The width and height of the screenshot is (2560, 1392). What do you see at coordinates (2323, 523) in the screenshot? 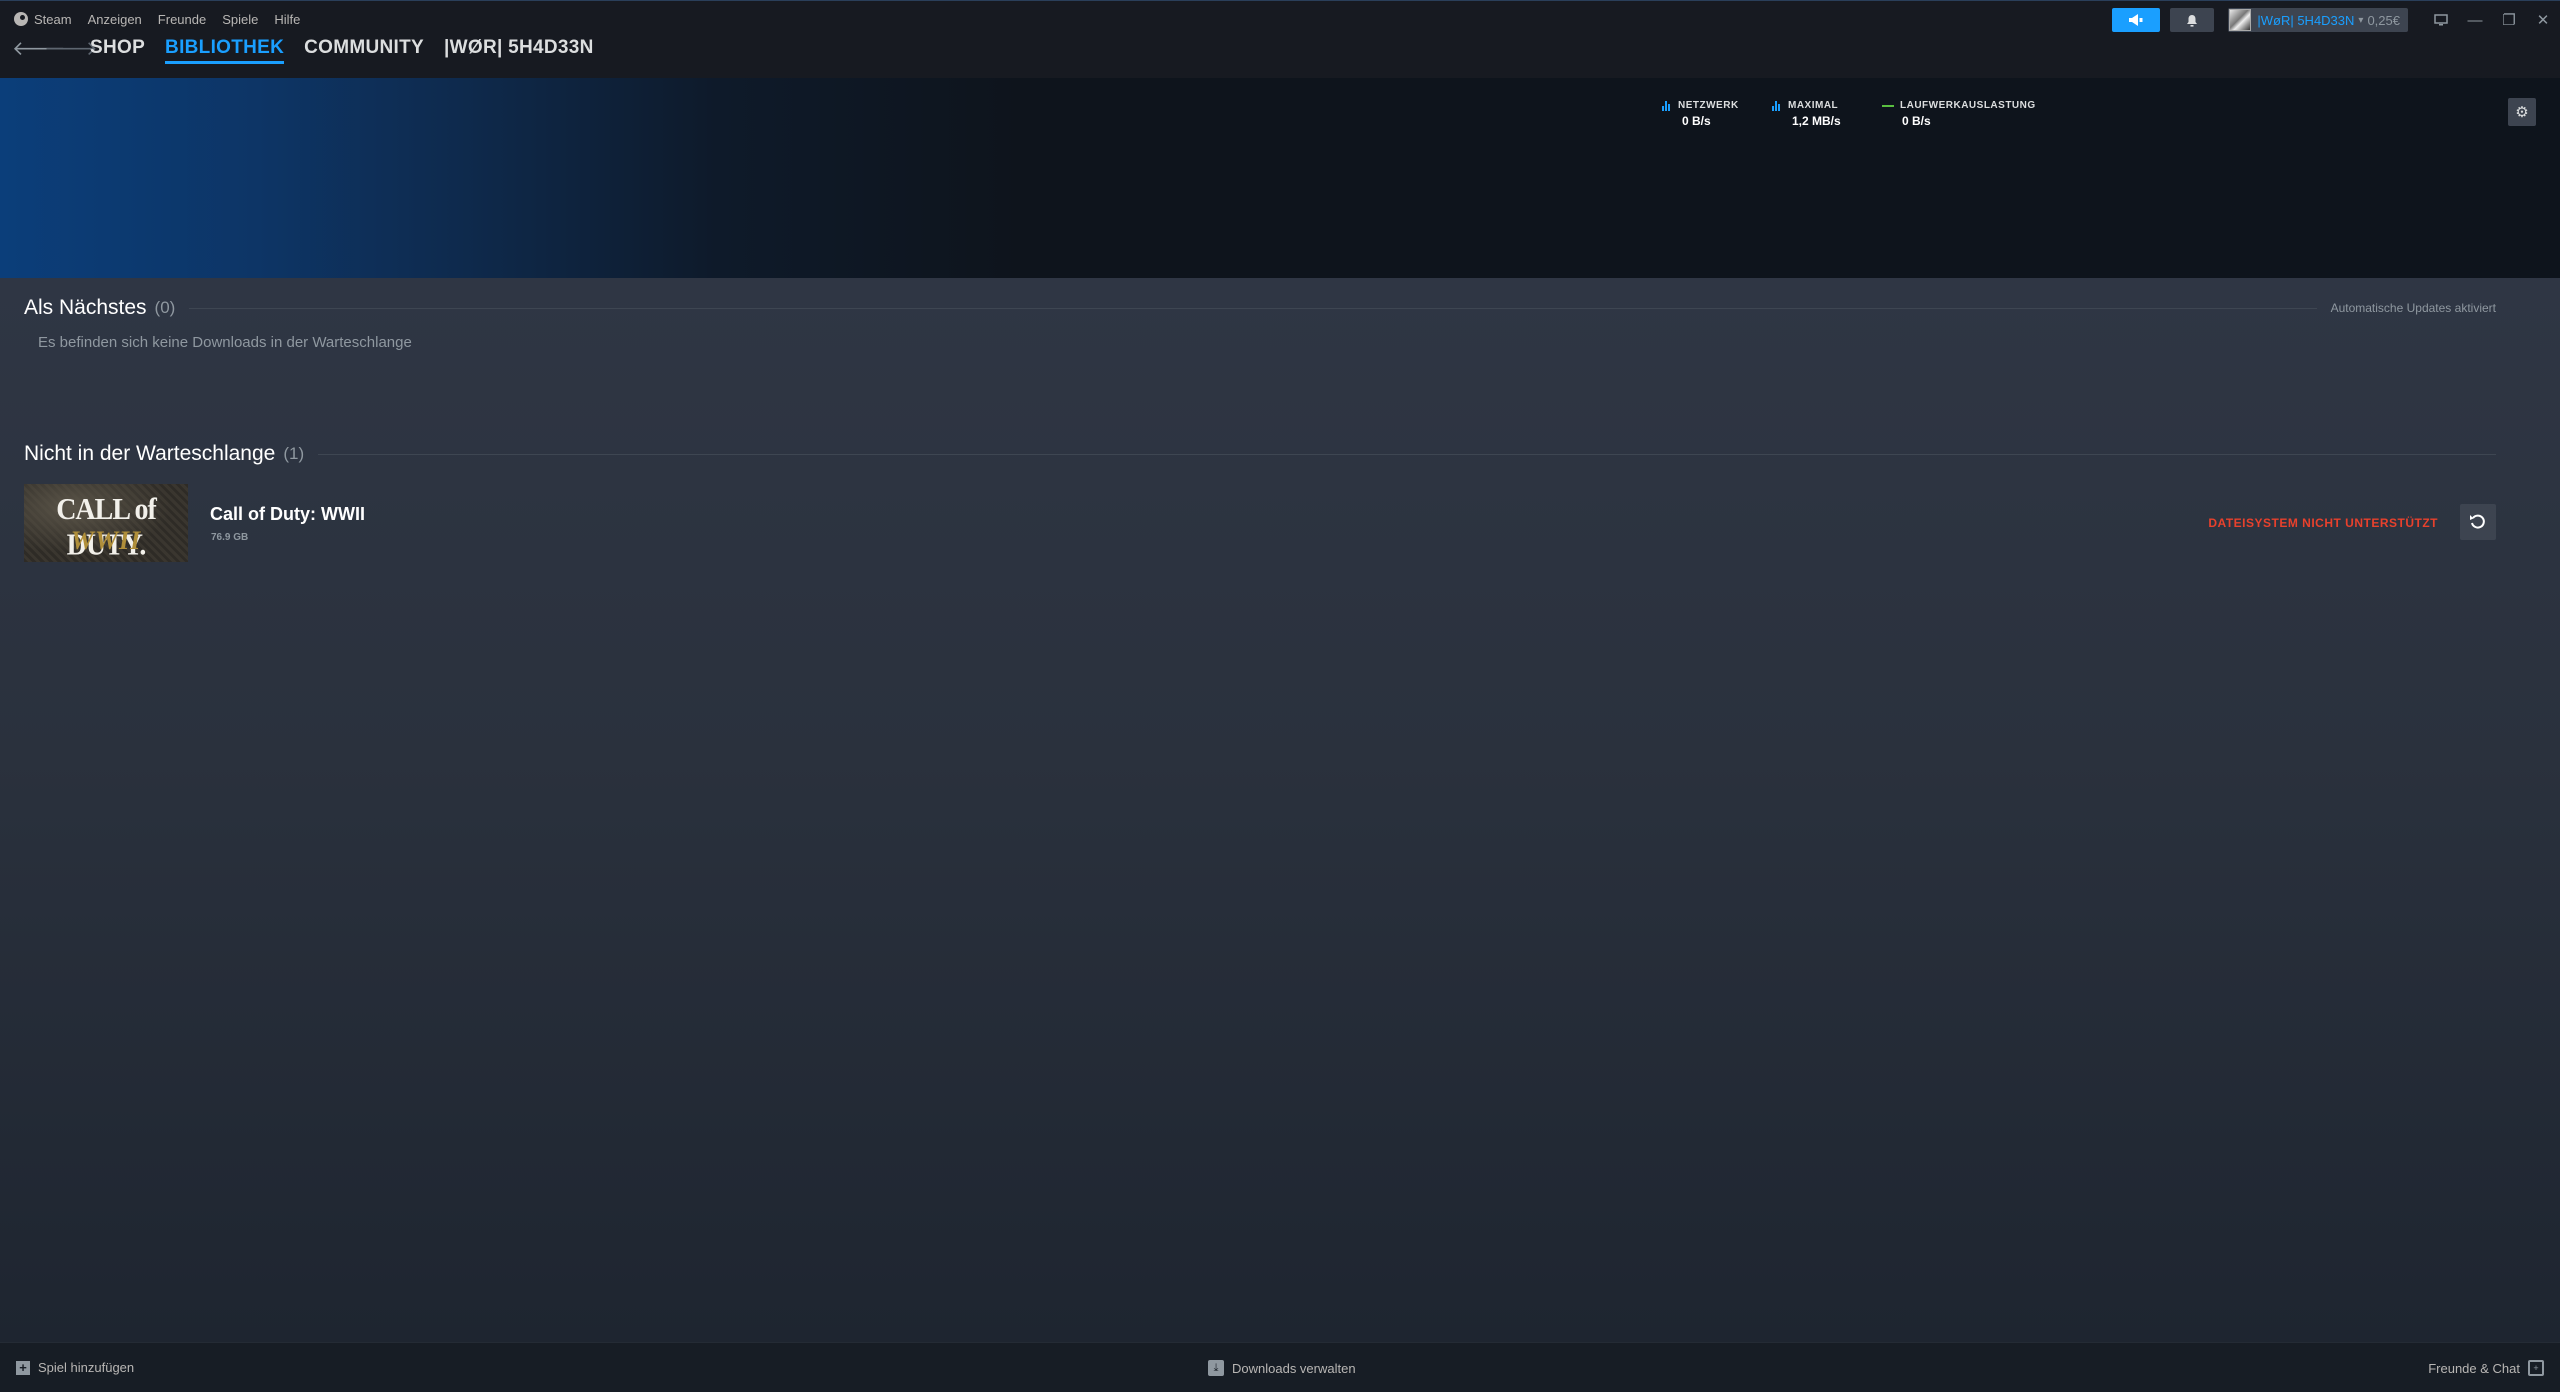
I see `status-badge: DATEISYSTEM NICHT UNTERSTÜTZT` at bounding box center [2323, 523].